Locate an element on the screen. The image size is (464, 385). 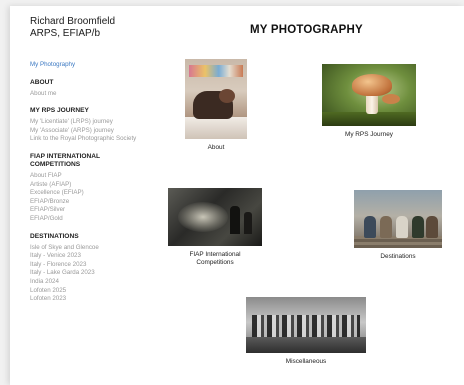
sidebar-link-lofoten-2025: Lofoten 2025 is located at coordinates (85, 291).